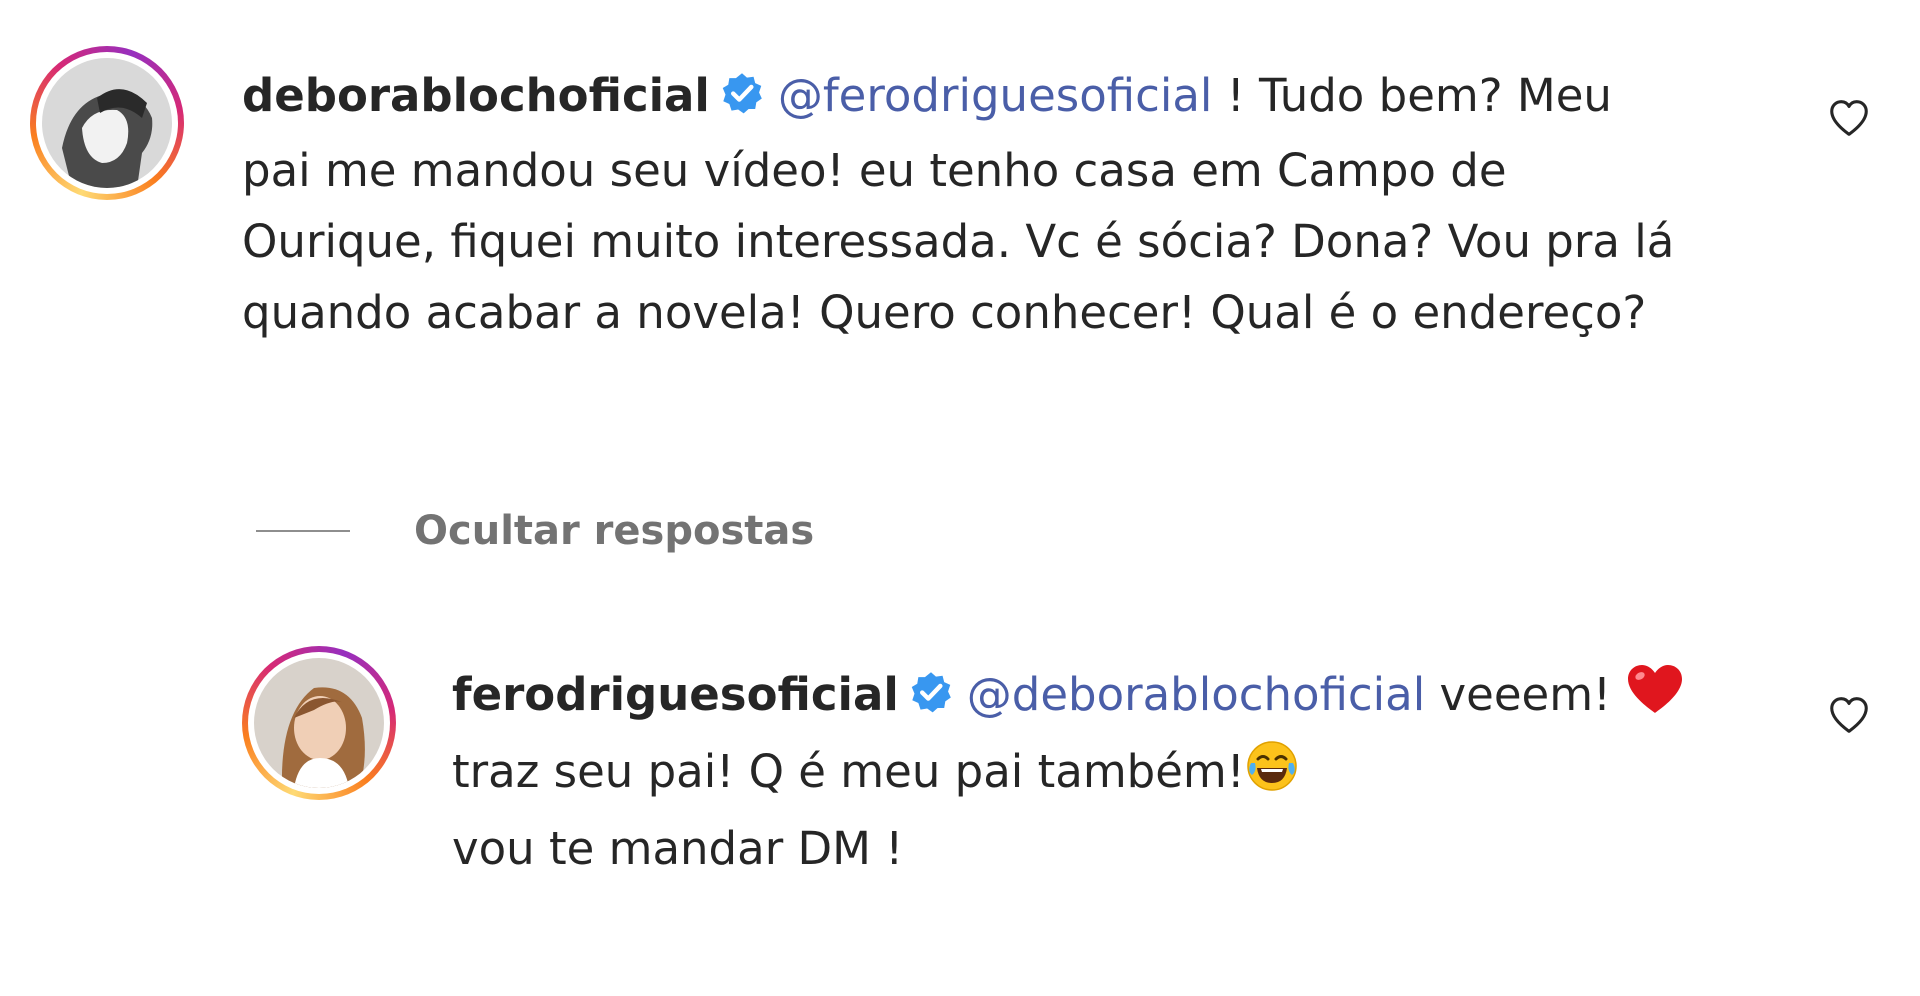 The width and height of the screenshot is (1920, 996). What do you see at coordinates (848, 771) in the screenshot?
I see `reply-line: traz seu pai! Q é meu pai também!` at bounding box center [848, 771].